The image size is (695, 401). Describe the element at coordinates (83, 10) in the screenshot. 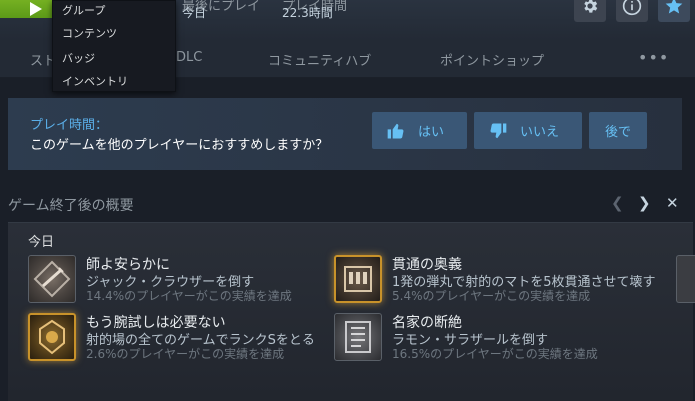

I see `menu-item-groups: グループ` at that location.